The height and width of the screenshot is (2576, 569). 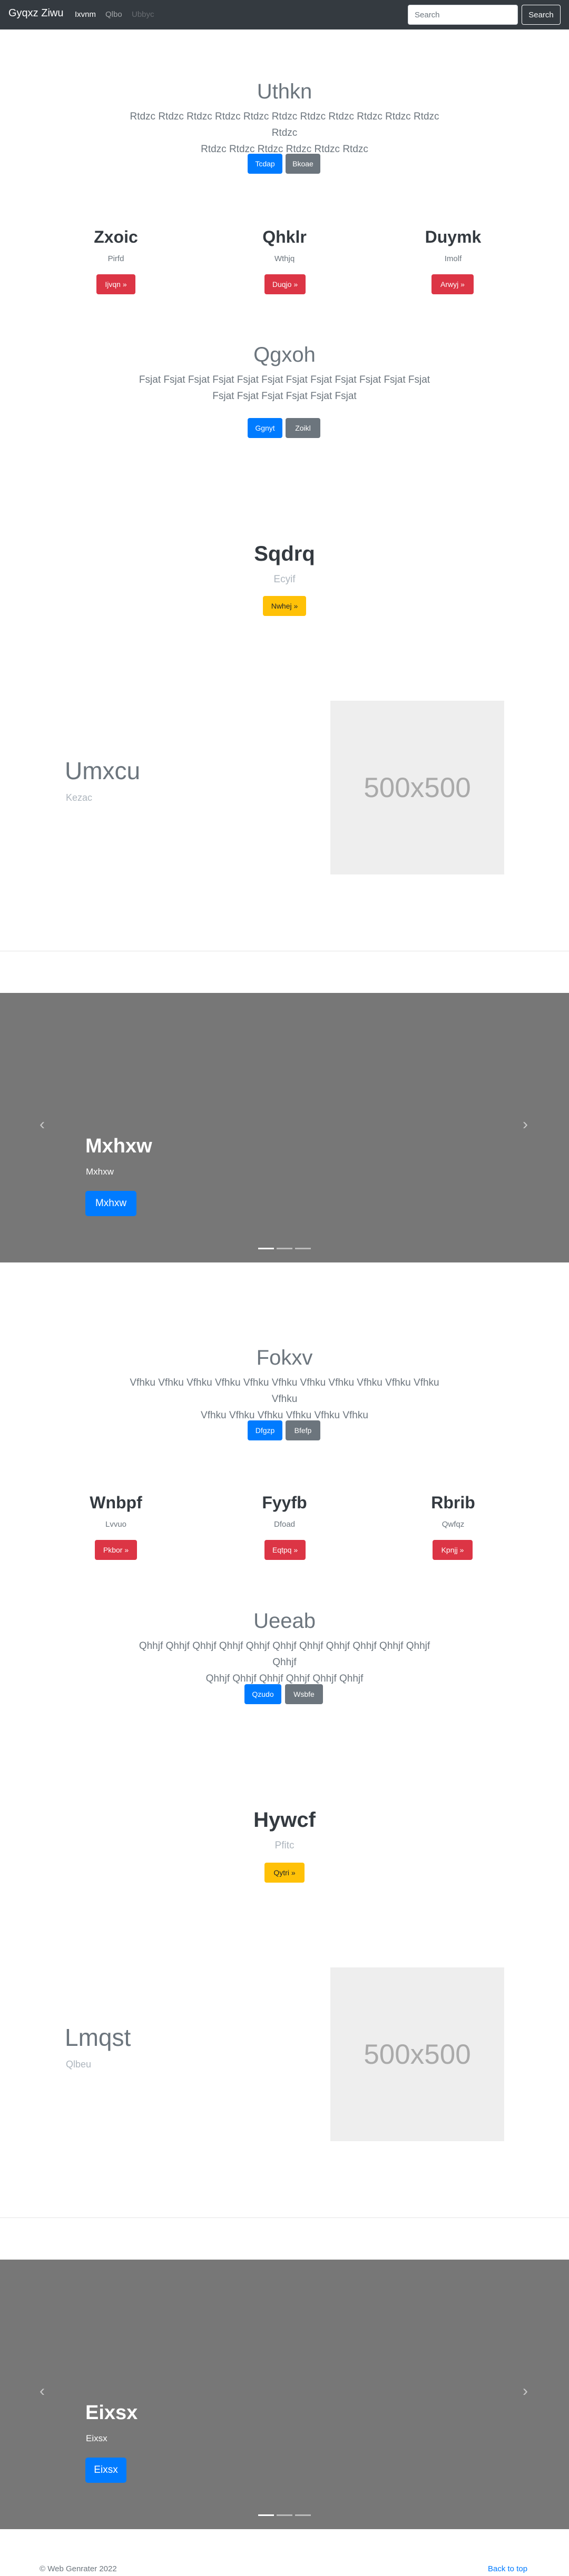 What do you see at coordinates (284, 1873) in the screenshot?
I see `feature2-button: Qytri »` at bounding box center [284, 1873].